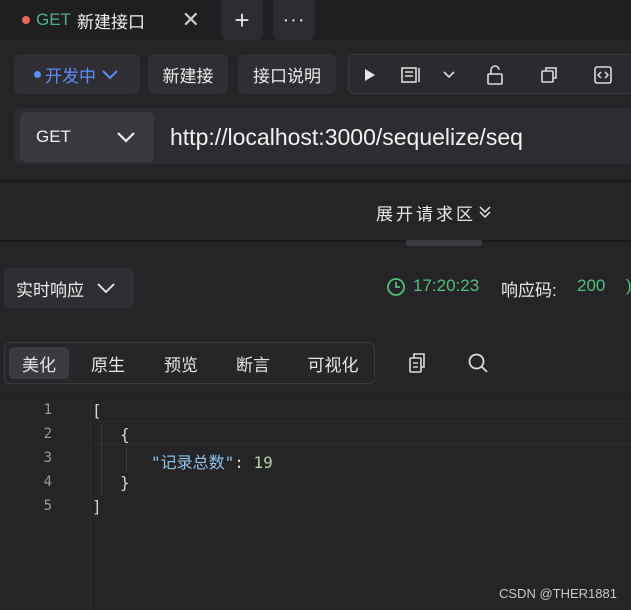 The height and width of the screenshot is (610, 631). Describe the element at coordinates (87, 137) in the screenshot. I see `method-select: GET` at that location.